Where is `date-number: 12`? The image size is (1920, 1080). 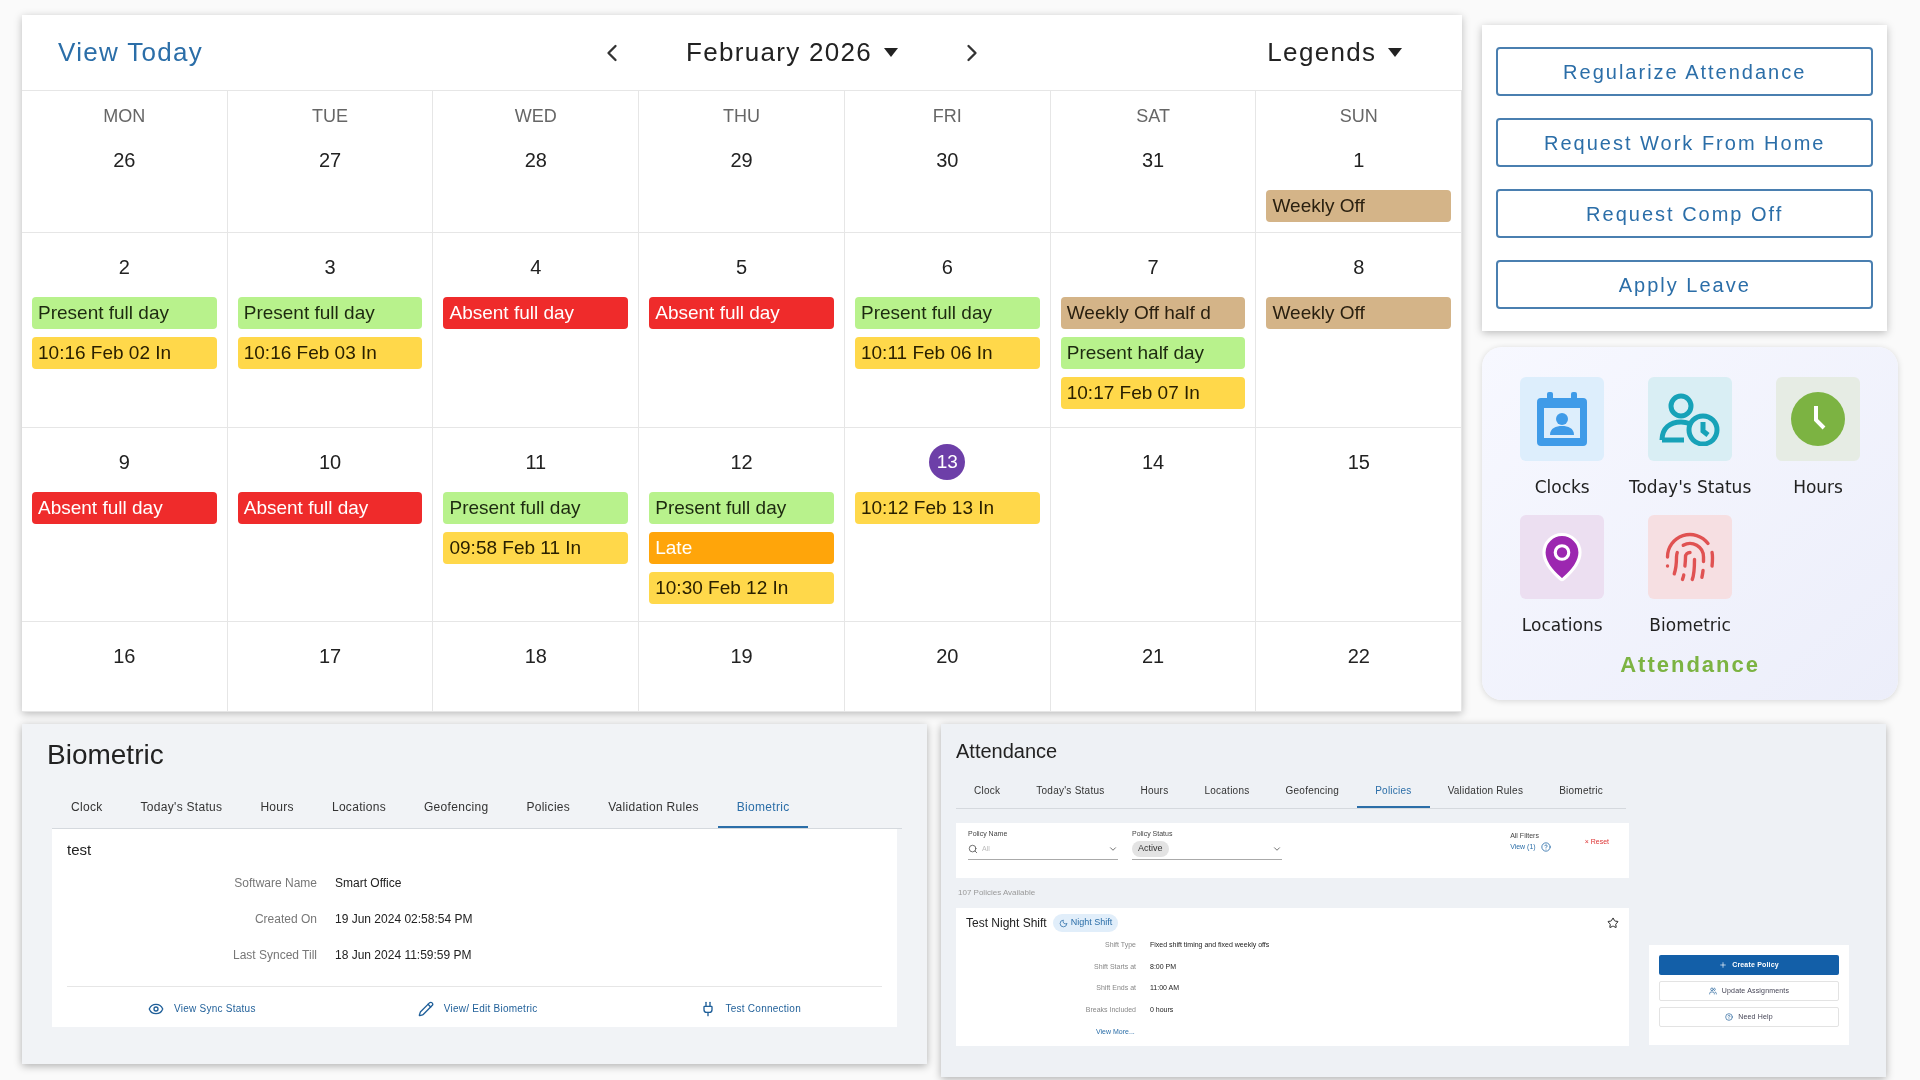
date-number: 12 is located at coordinates (741, 462).